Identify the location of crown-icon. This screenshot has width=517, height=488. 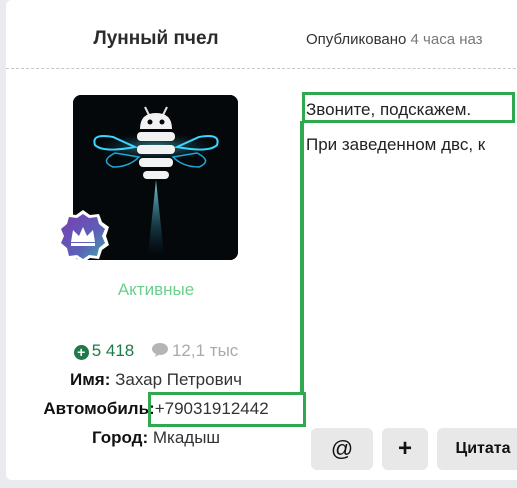
(83, 236).